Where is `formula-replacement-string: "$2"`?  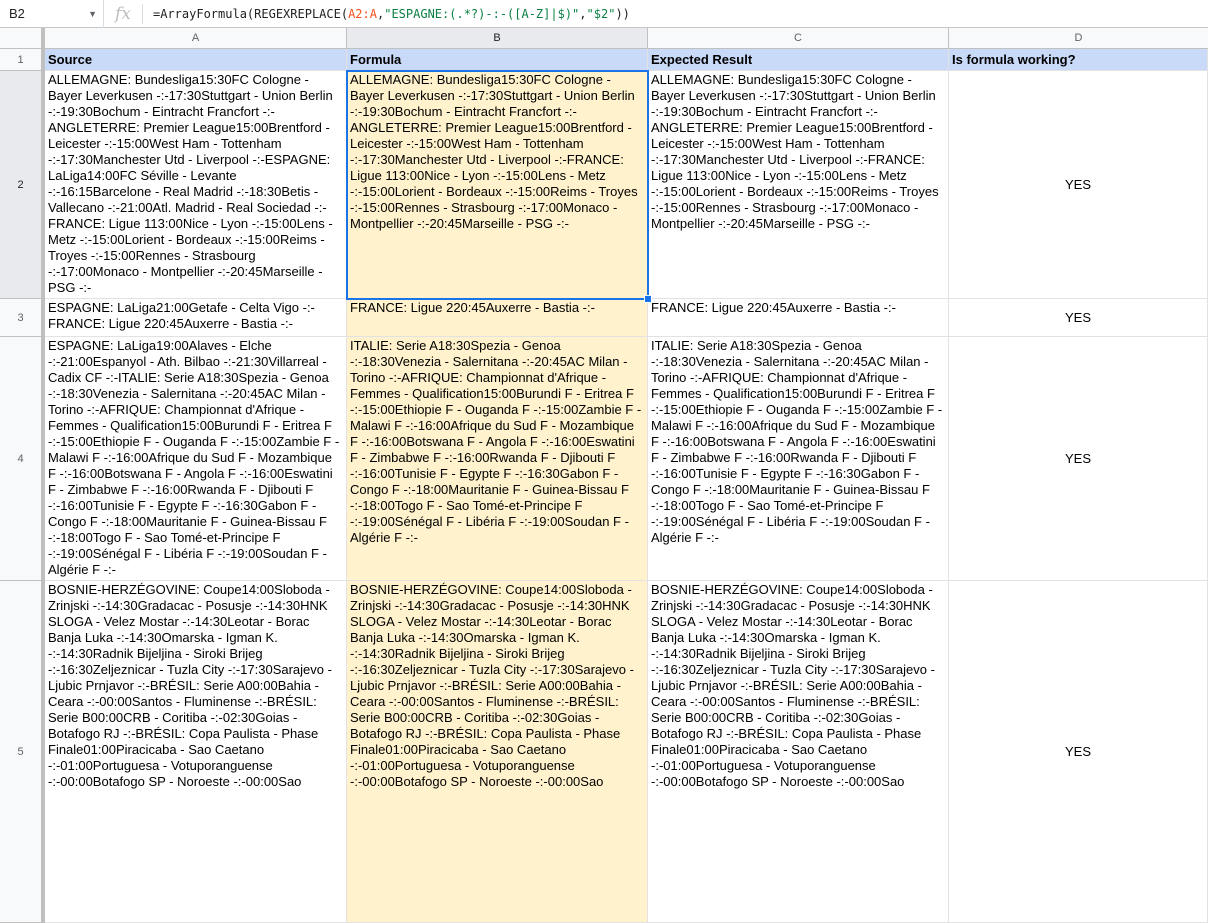
formula-replacement-string: "$2" is located at coordinates (601, 13).